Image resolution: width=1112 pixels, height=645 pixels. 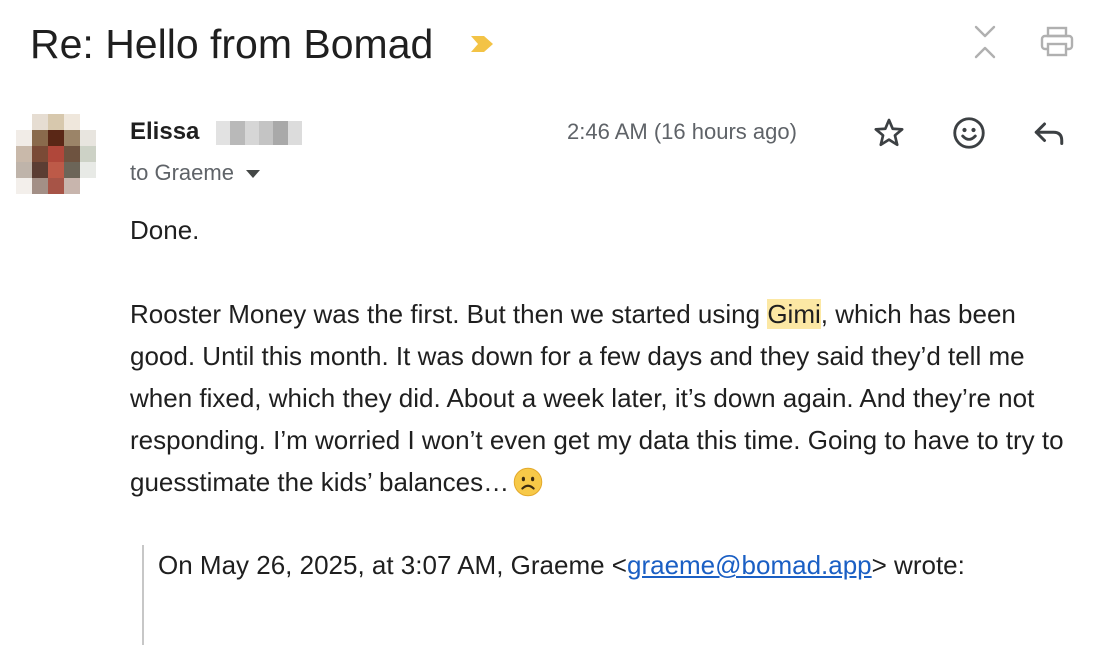 I want to click on star-button, so click(x=889, y=133).